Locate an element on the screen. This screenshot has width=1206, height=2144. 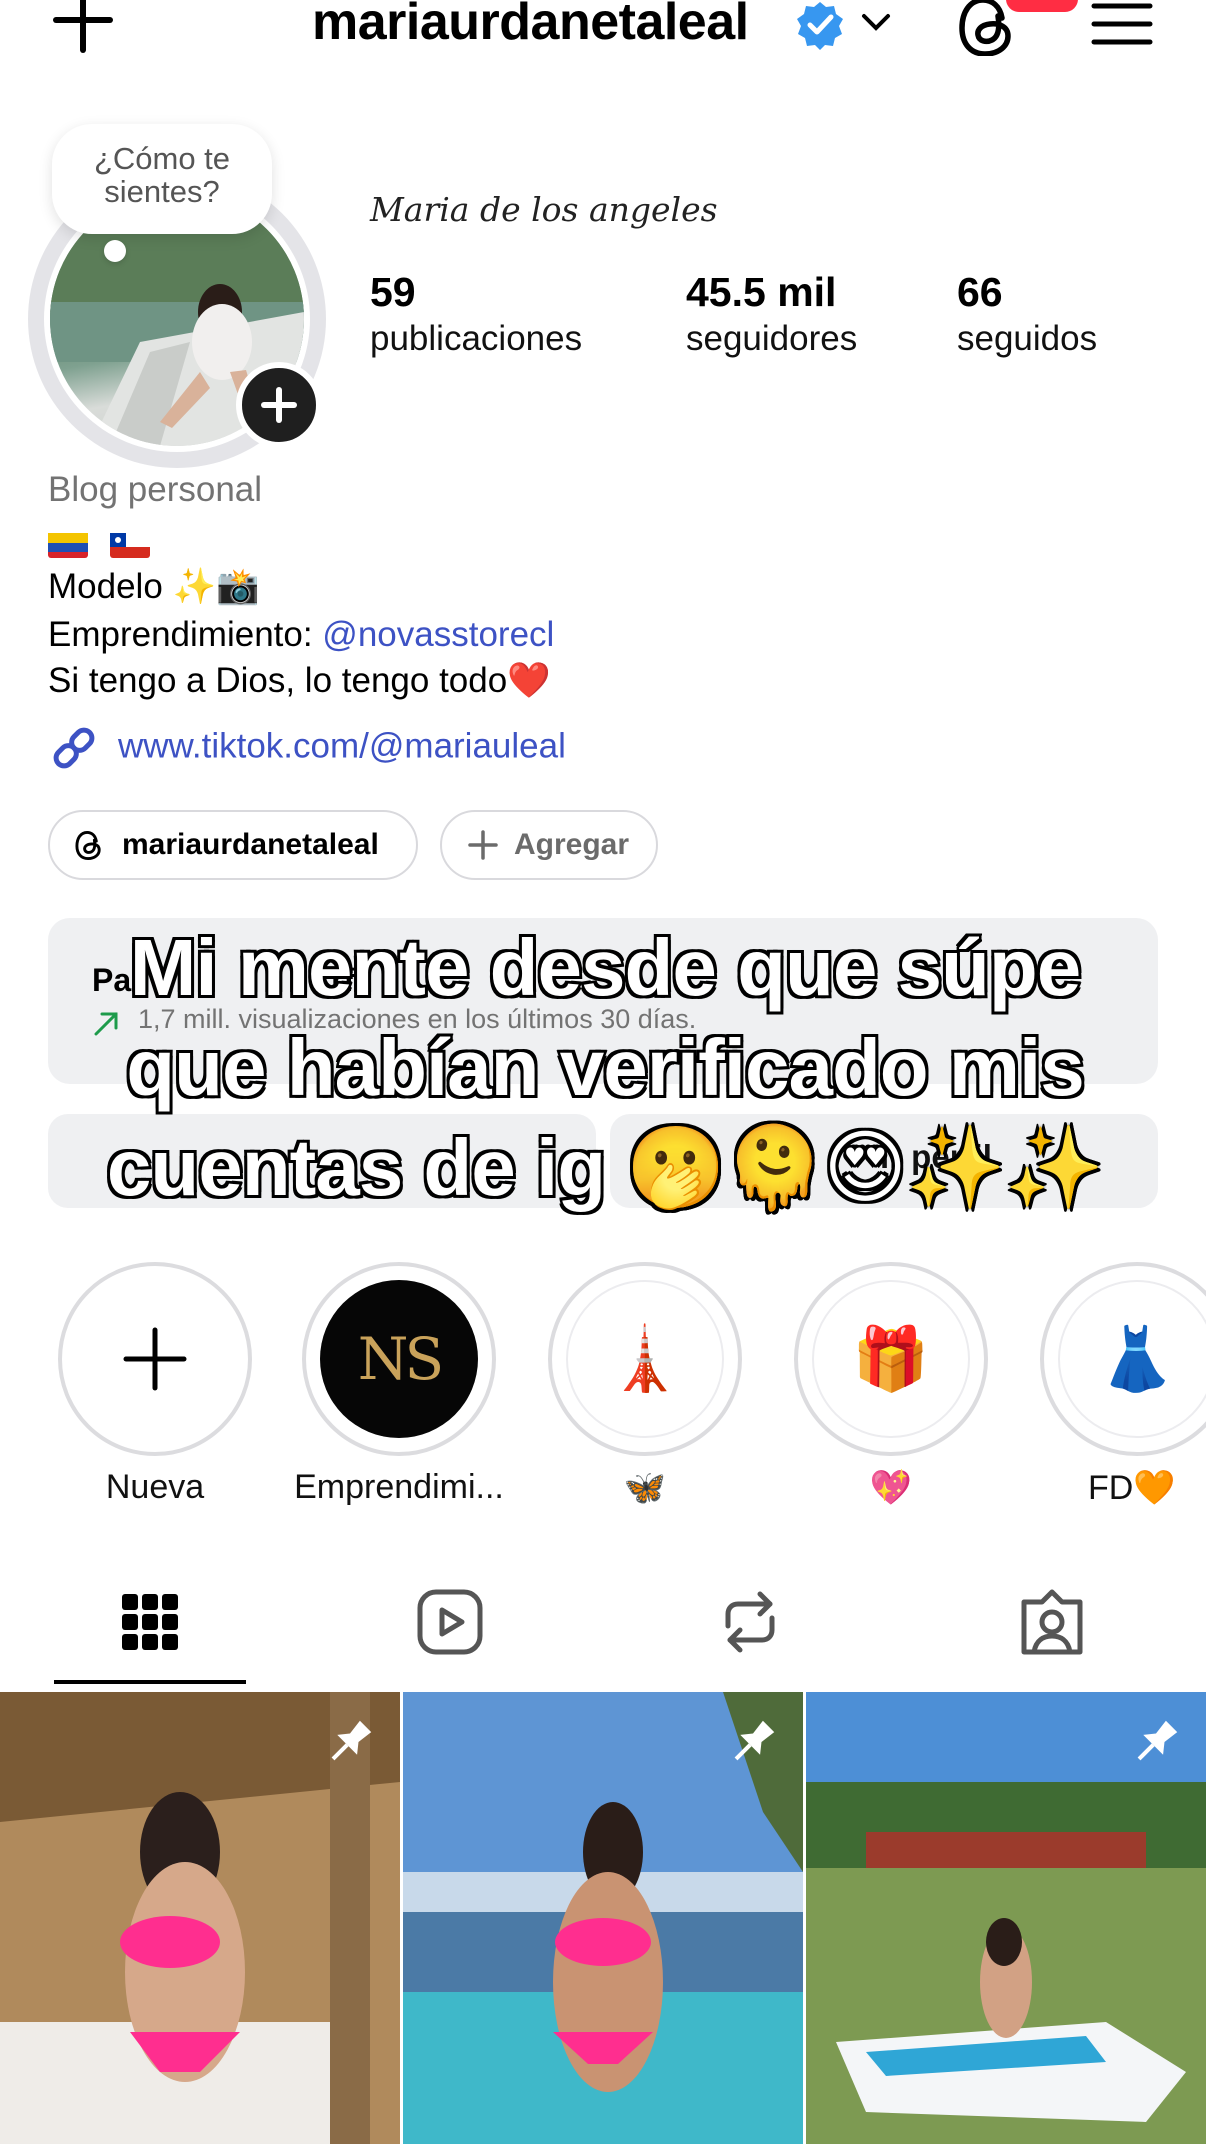
bio-line-business: Emprendimiento: @novasstorecl is located at coordinates (301, 635).